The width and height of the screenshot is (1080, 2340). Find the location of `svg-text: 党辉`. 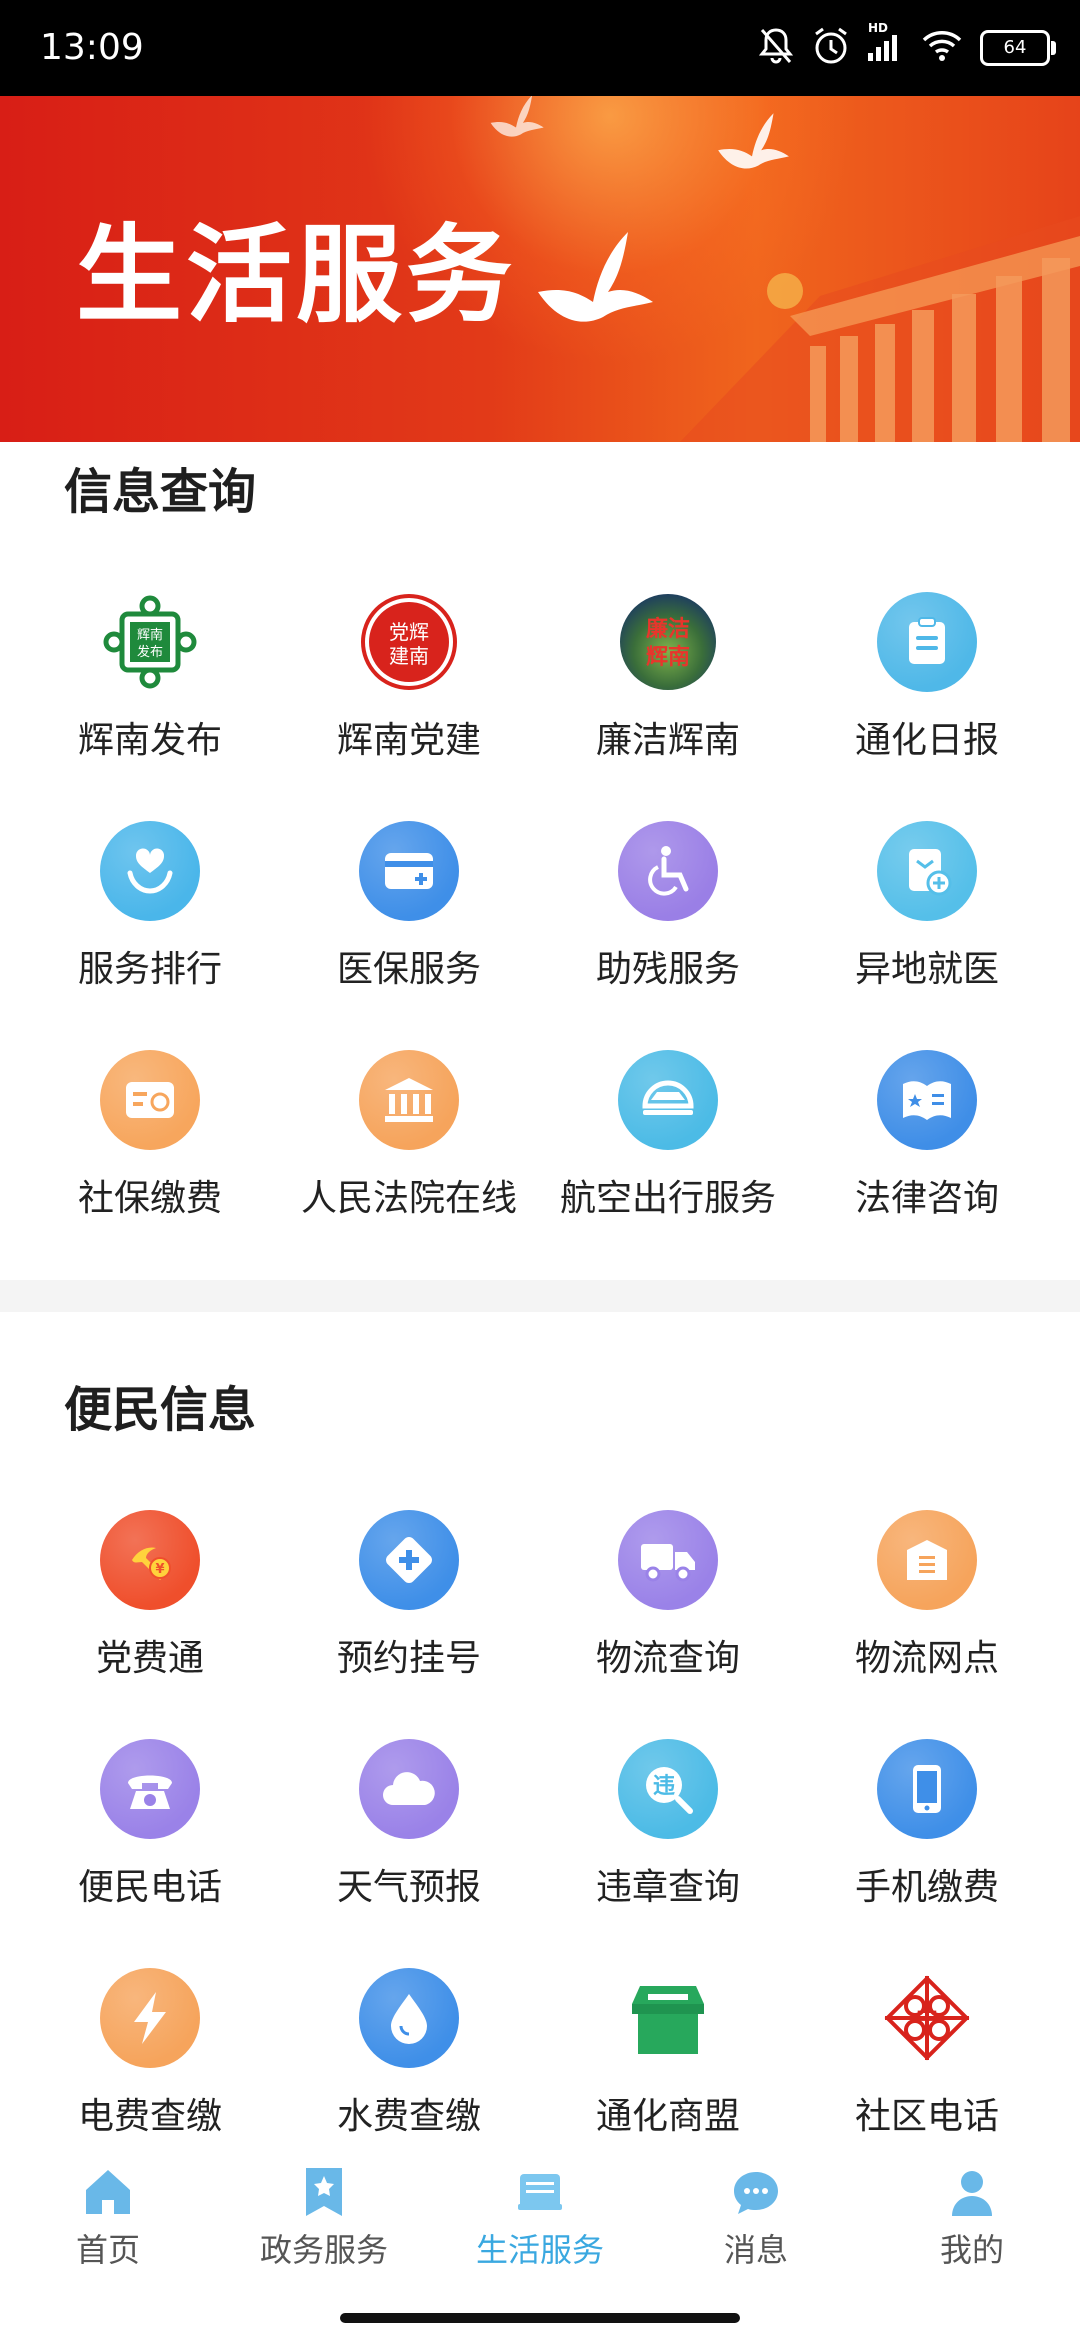

svg-text: 党辉 is located at coordinates (409, 632).